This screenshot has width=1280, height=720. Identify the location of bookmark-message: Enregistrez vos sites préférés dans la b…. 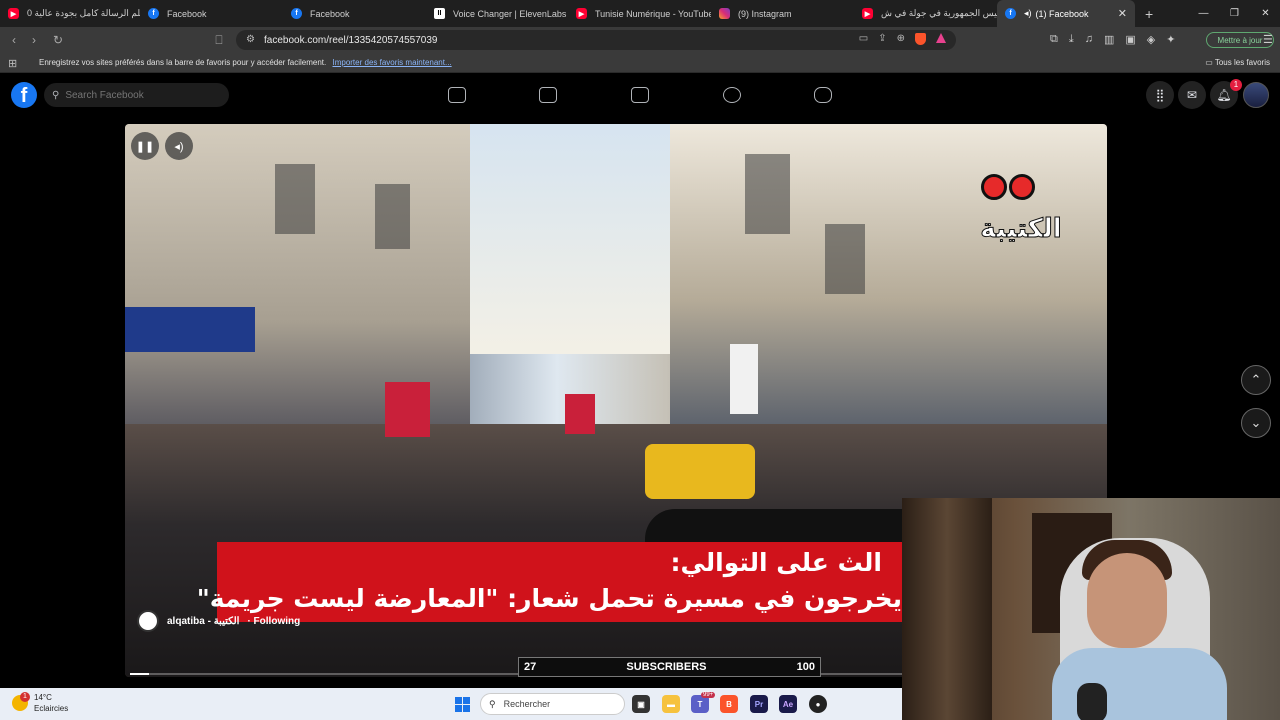
(245, 62).